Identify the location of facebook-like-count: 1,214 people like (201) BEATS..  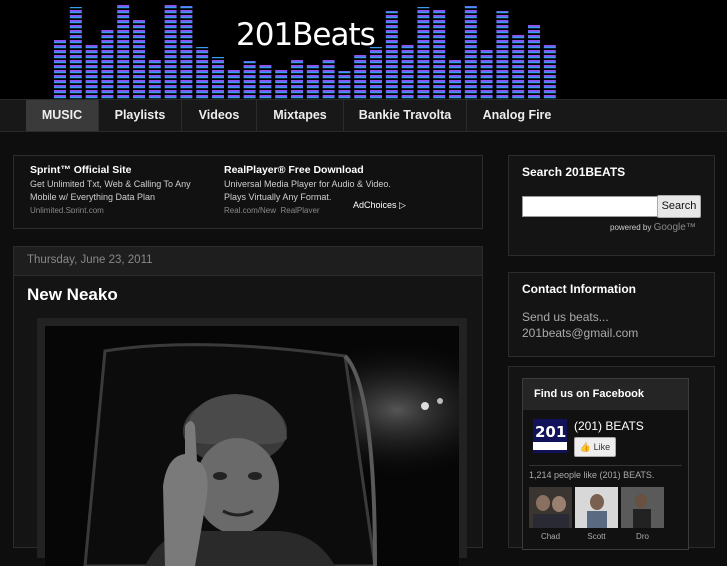
(592, 475).